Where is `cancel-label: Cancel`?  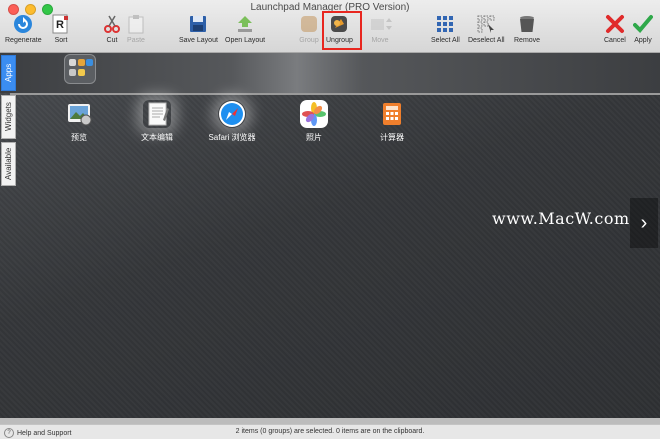
cancel-label: Cancel is located at coordinates (615, 40).